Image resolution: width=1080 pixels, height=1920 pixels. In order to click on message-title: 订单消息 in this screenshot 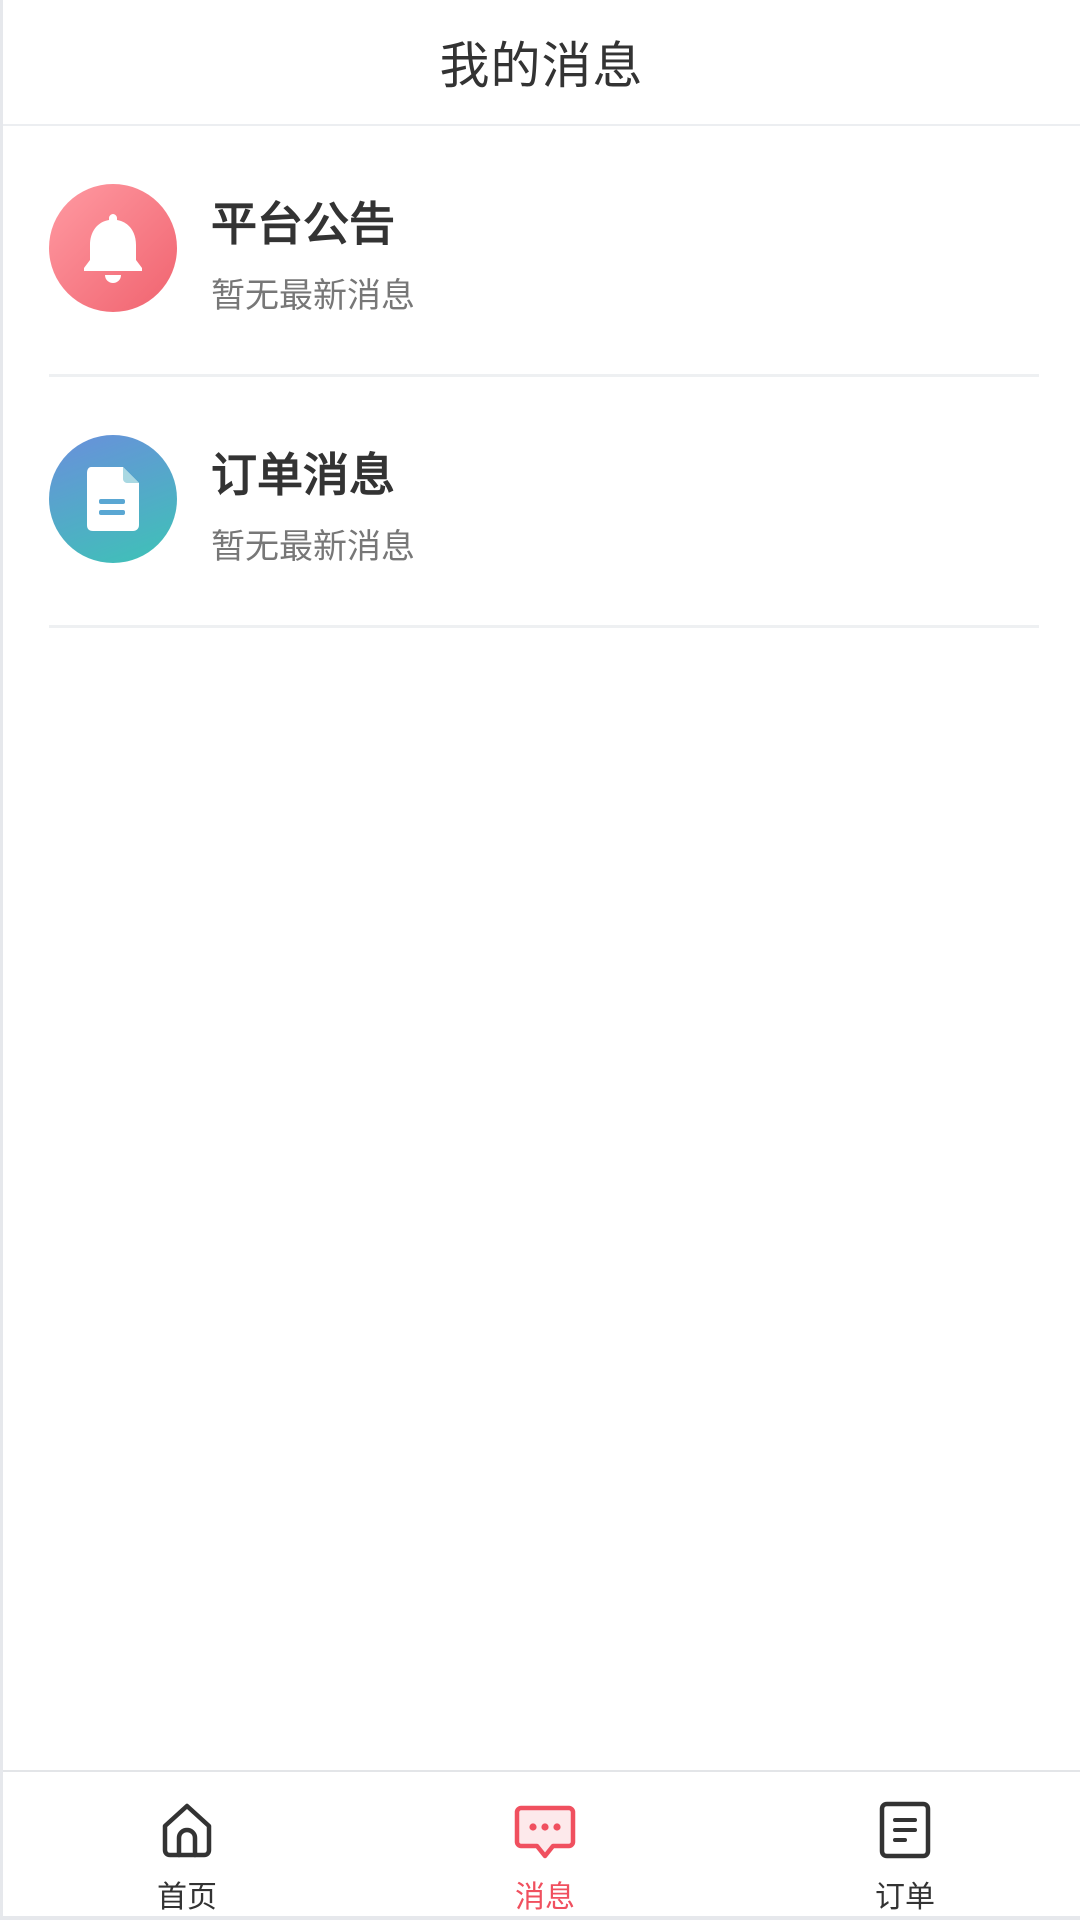, I will do `click(303, 475)`.